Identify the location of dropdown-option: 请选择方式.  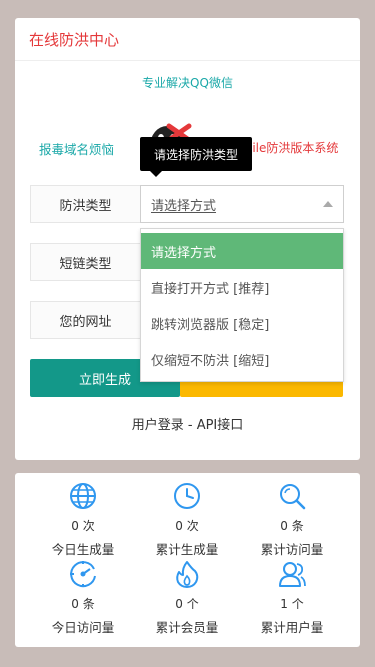
(242, 251).